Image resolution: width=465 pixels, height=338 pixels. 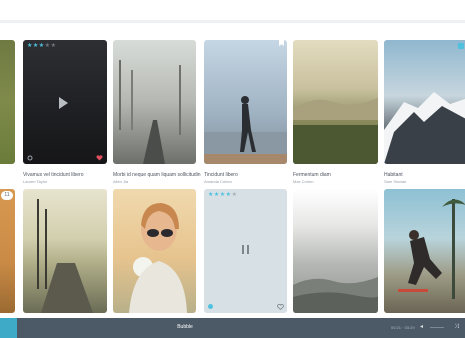 I want to click on volume-slider, so click(x=437, y=327).